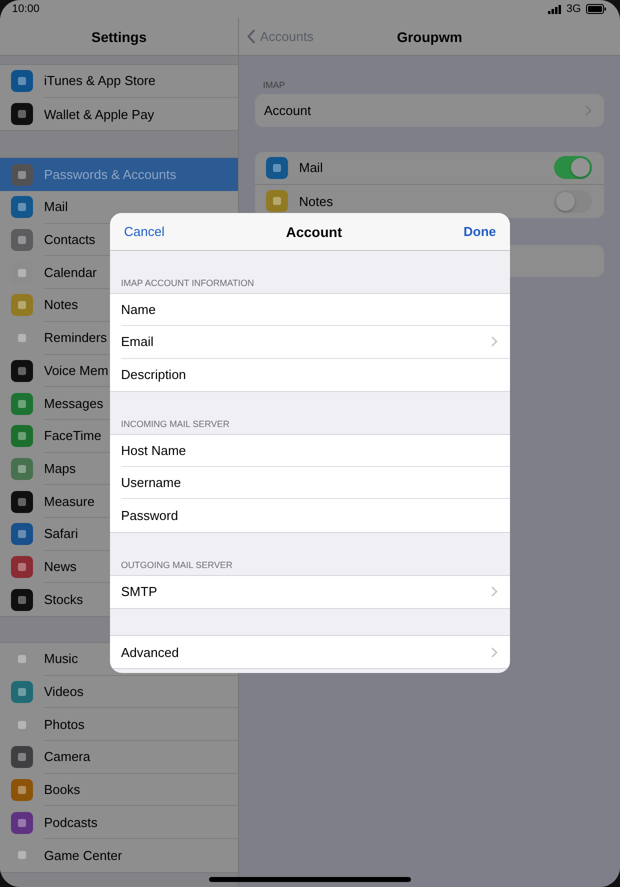 The image size is (620, 887). What do you see at coordinates (60, 566) in the screenshot?
I see `settings-item: News` at bounding box center [60, 566].